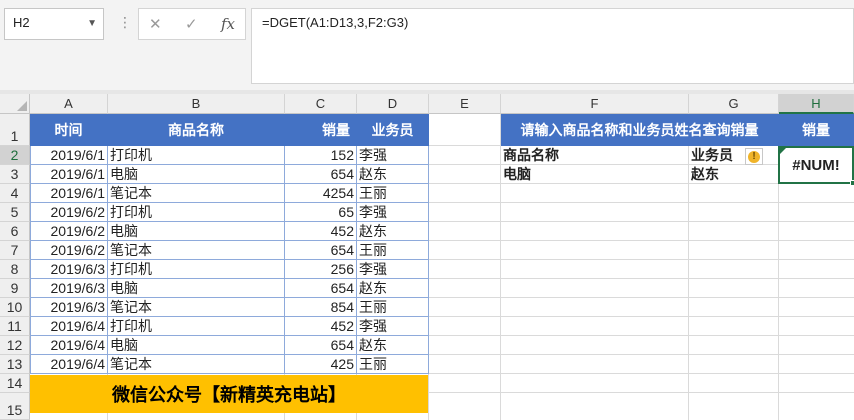 The height and width of the screenshot is (420, 854). I want to click on enter-icon: ✓, so click(191, 24).